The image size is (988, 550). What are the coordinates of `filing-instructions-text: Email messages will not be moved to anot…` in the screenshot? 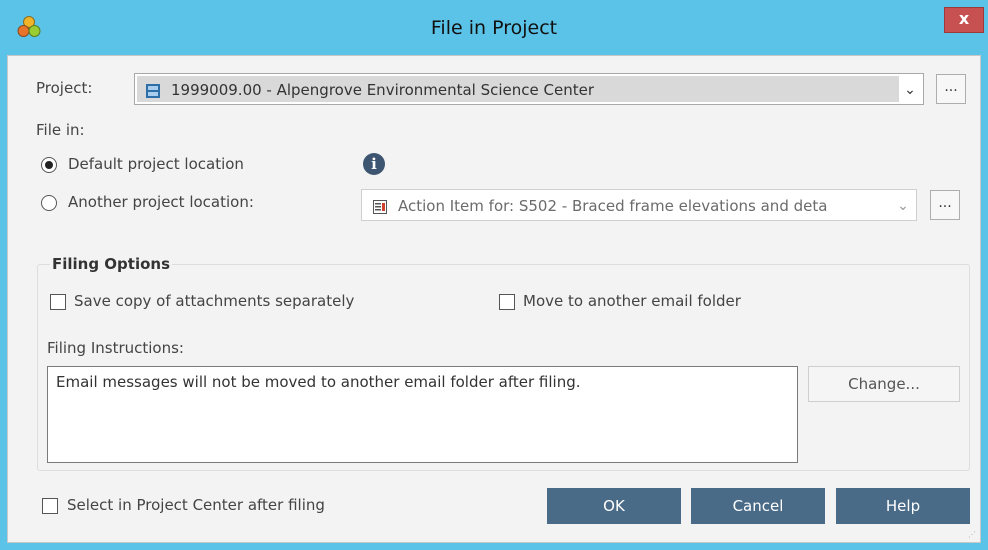 It's located at (422, 414).